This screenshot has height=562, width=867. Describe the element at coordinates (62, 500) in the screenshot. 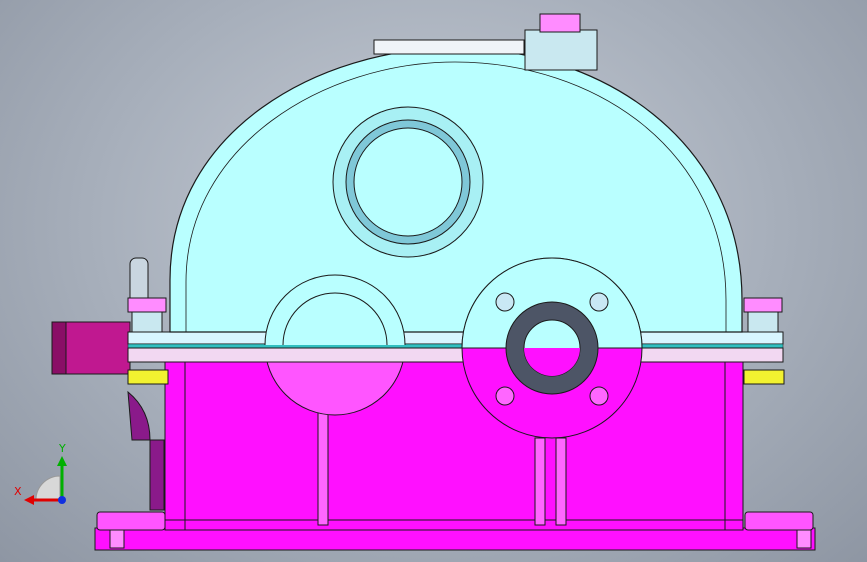

I see `z-axis-dot` at that location.